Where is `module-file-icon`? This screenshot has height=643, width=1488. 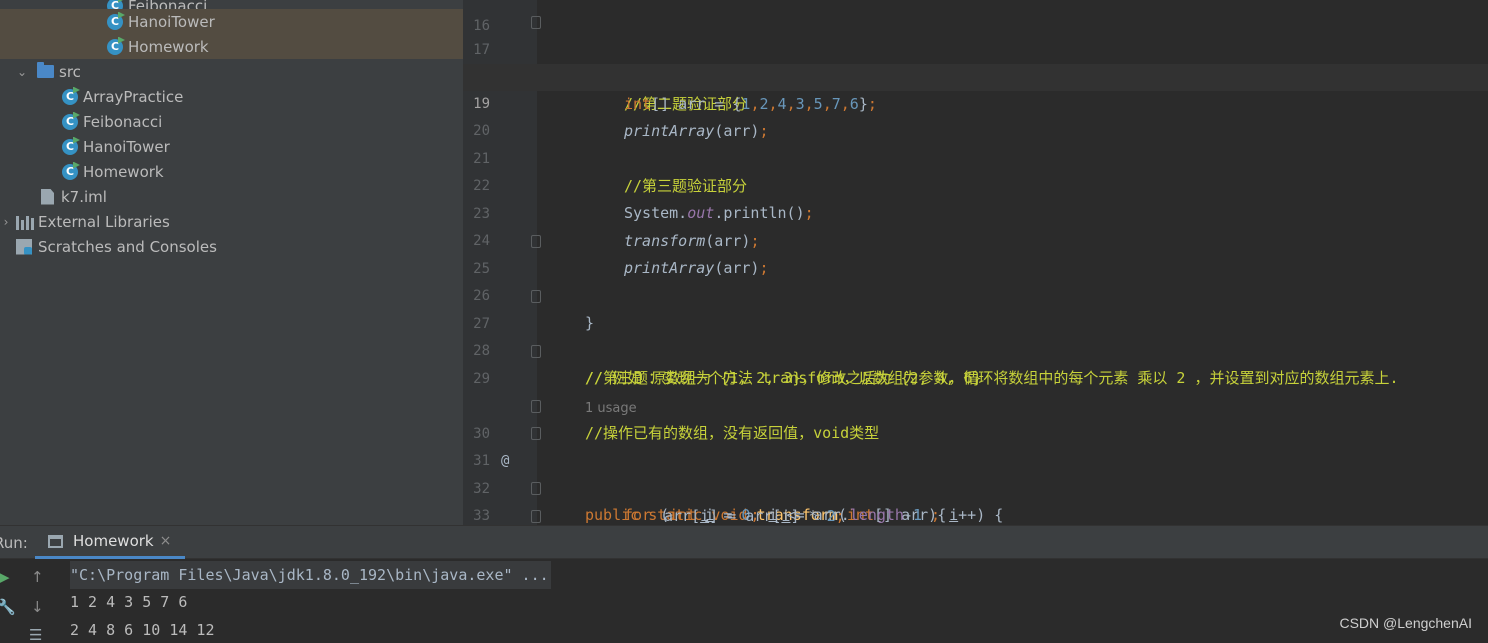
module-file-icon is located at coordinates (47, 196).